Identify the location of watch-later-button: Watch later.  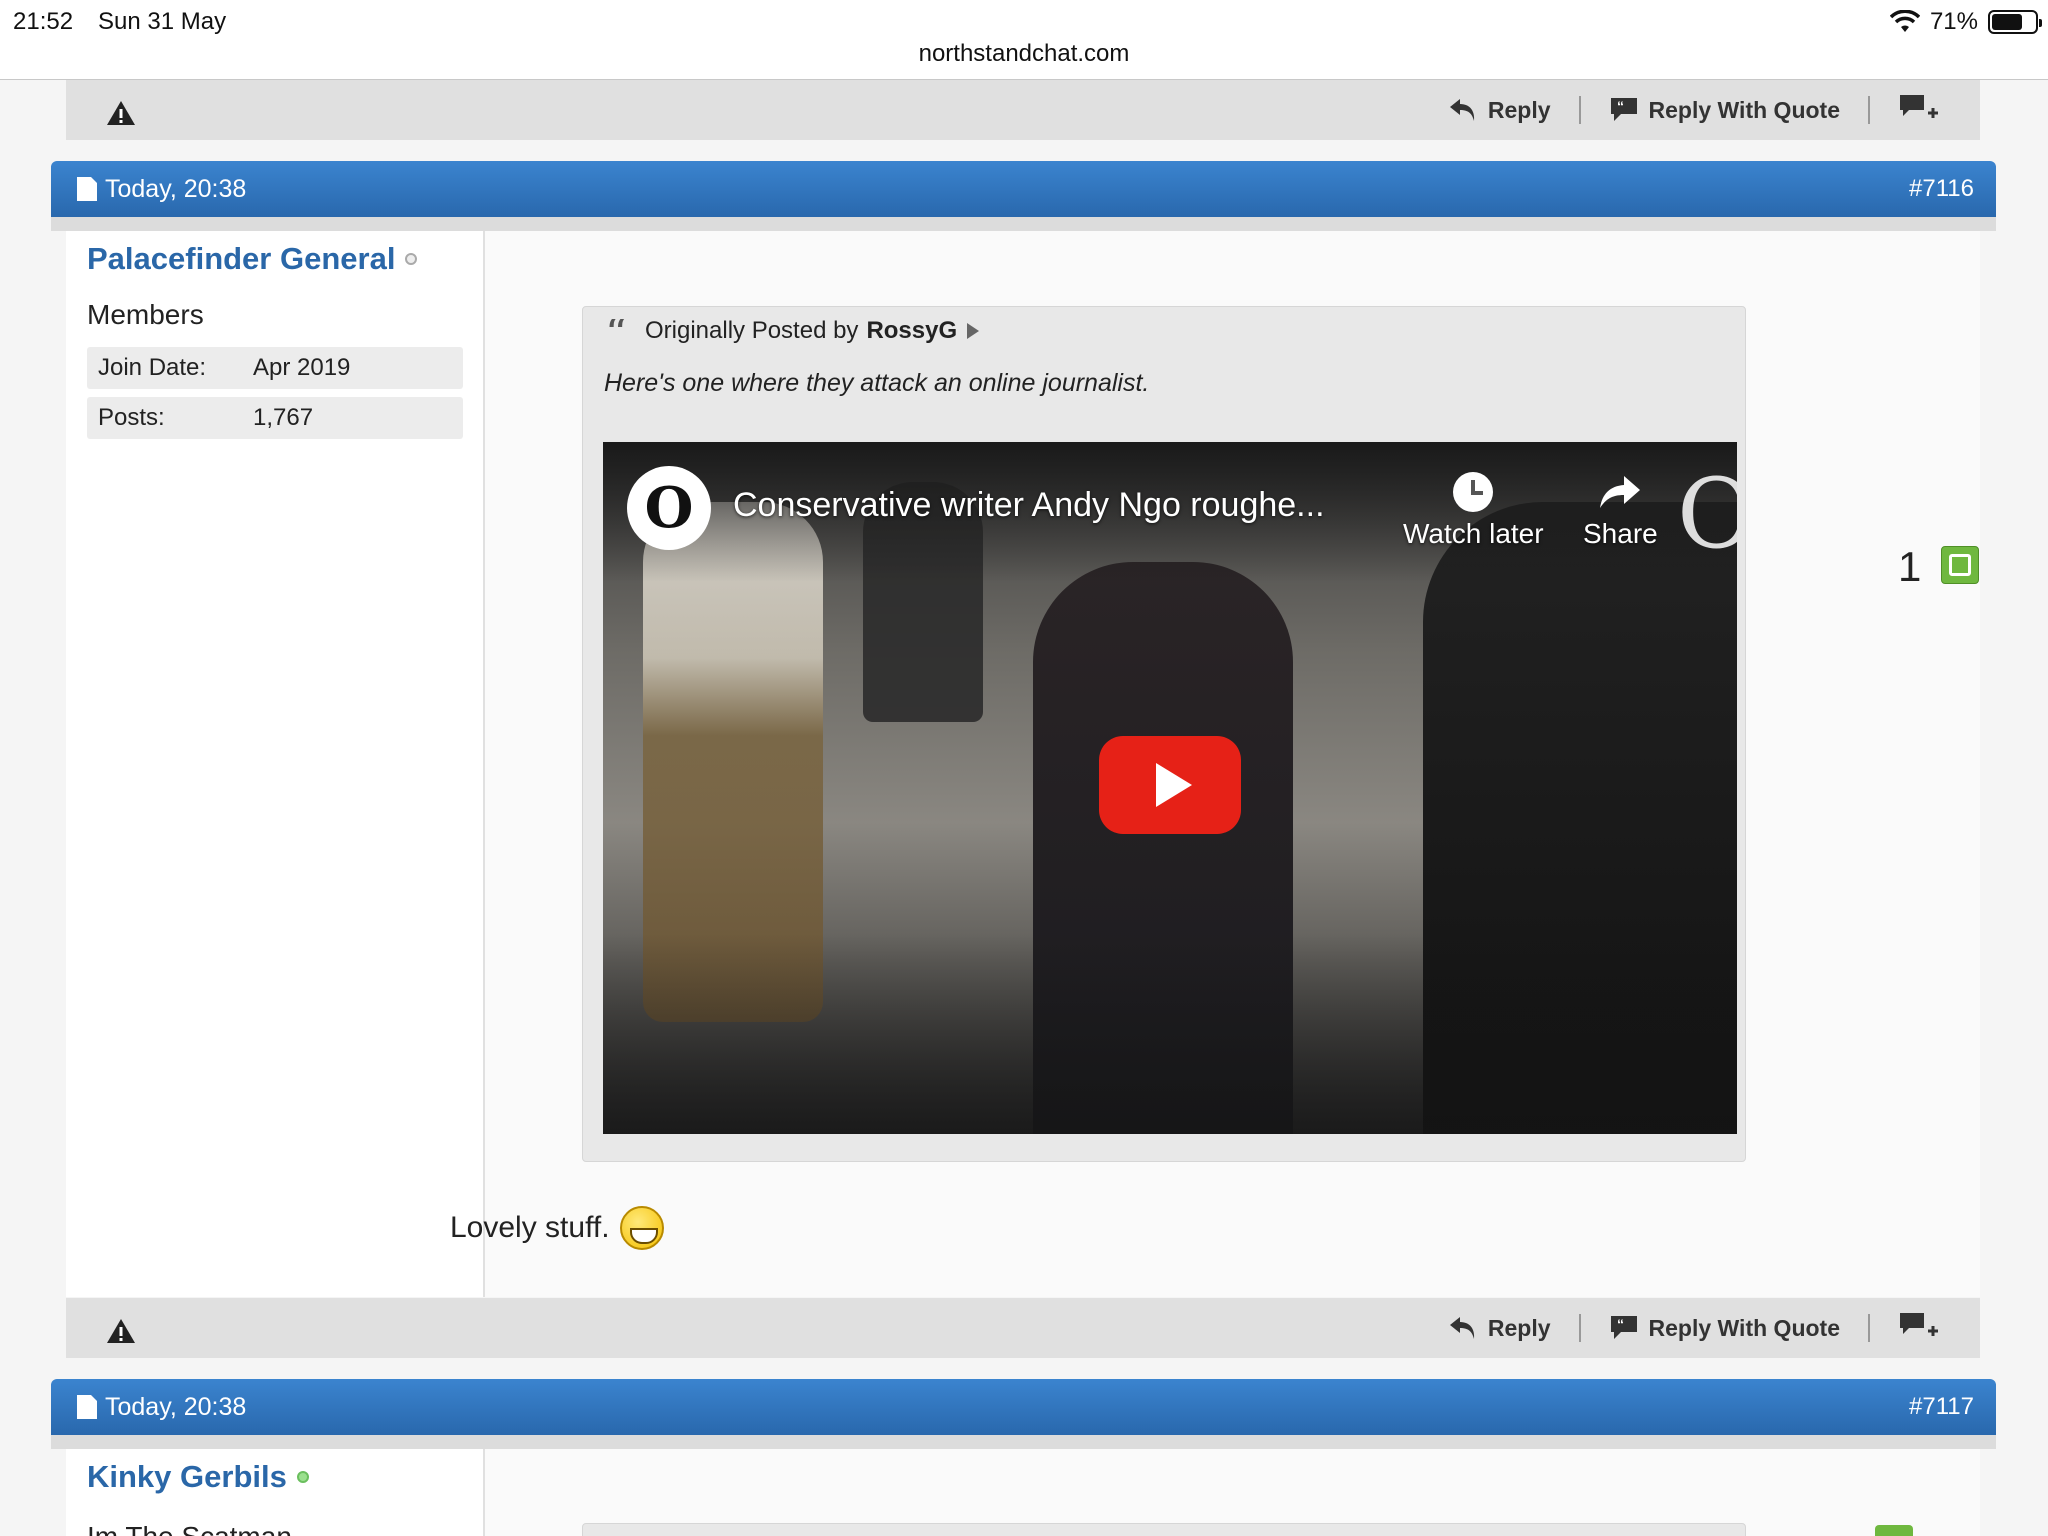
(1473, 511).